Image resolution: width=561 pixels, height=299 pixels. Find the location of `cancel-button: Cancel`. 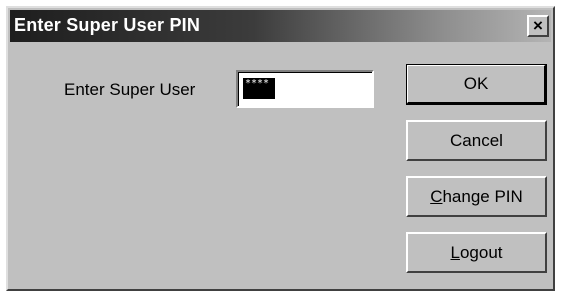

cancel-button: Cancel is located at coordinates (476, 140).